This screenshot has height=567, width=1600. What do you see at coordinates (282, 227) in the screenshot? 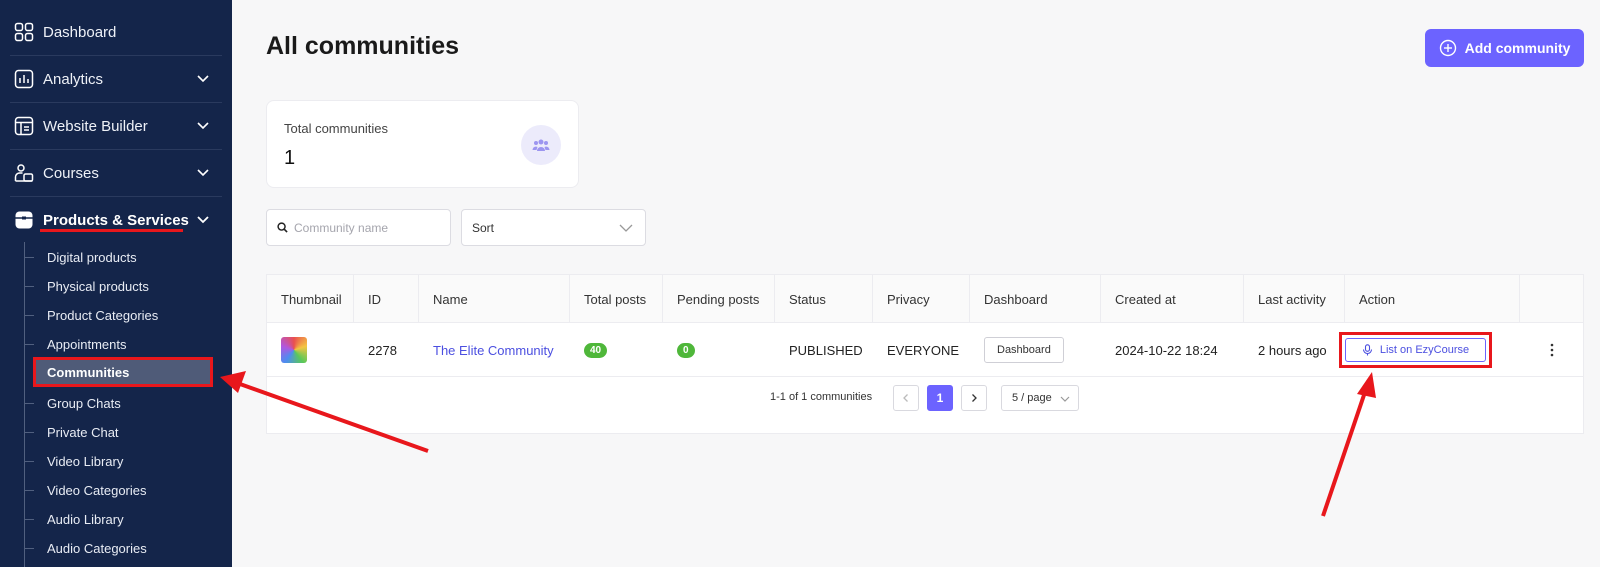
I see `search-icon` at bounding box center [282, 227].